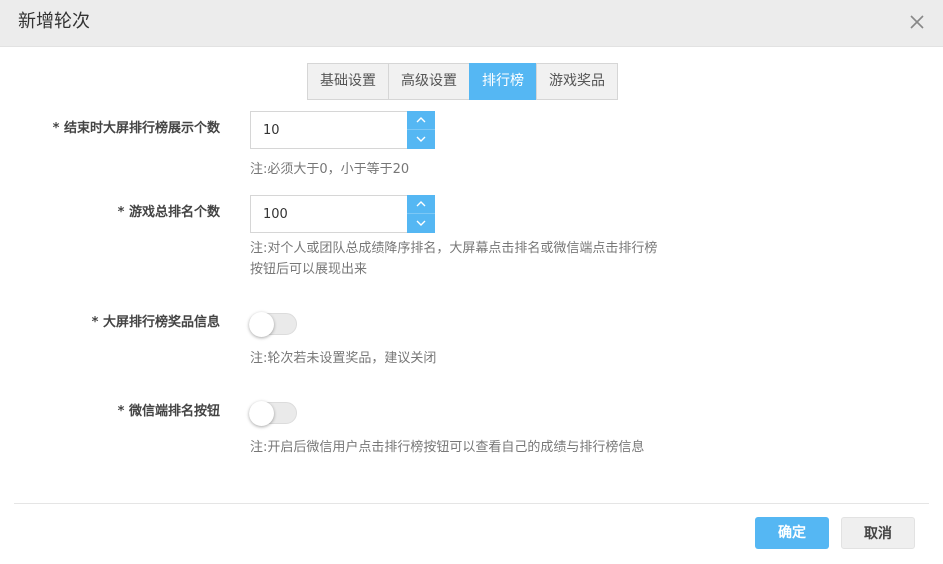 The image size is (943, 564). Describe the element at coordinates (429, 81) in the screenshot. I see `tab-advanced-settings: 高级设置` at that location.